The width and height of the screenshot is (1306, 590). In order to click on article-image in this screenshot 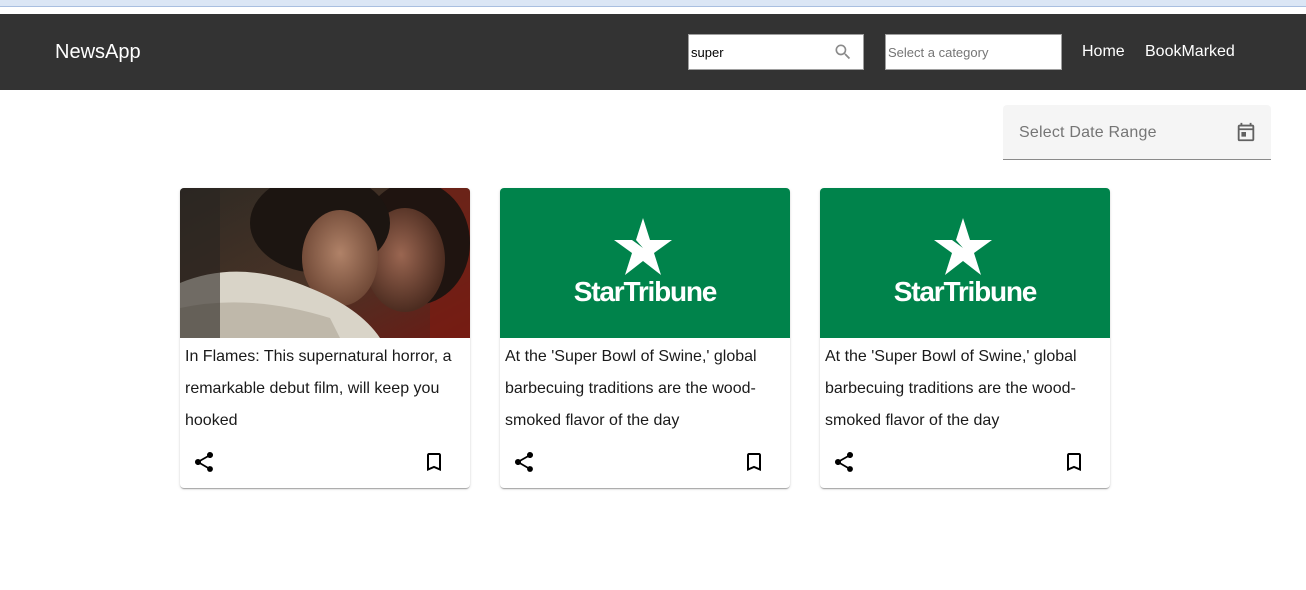, I will do `click(325, 263)`.